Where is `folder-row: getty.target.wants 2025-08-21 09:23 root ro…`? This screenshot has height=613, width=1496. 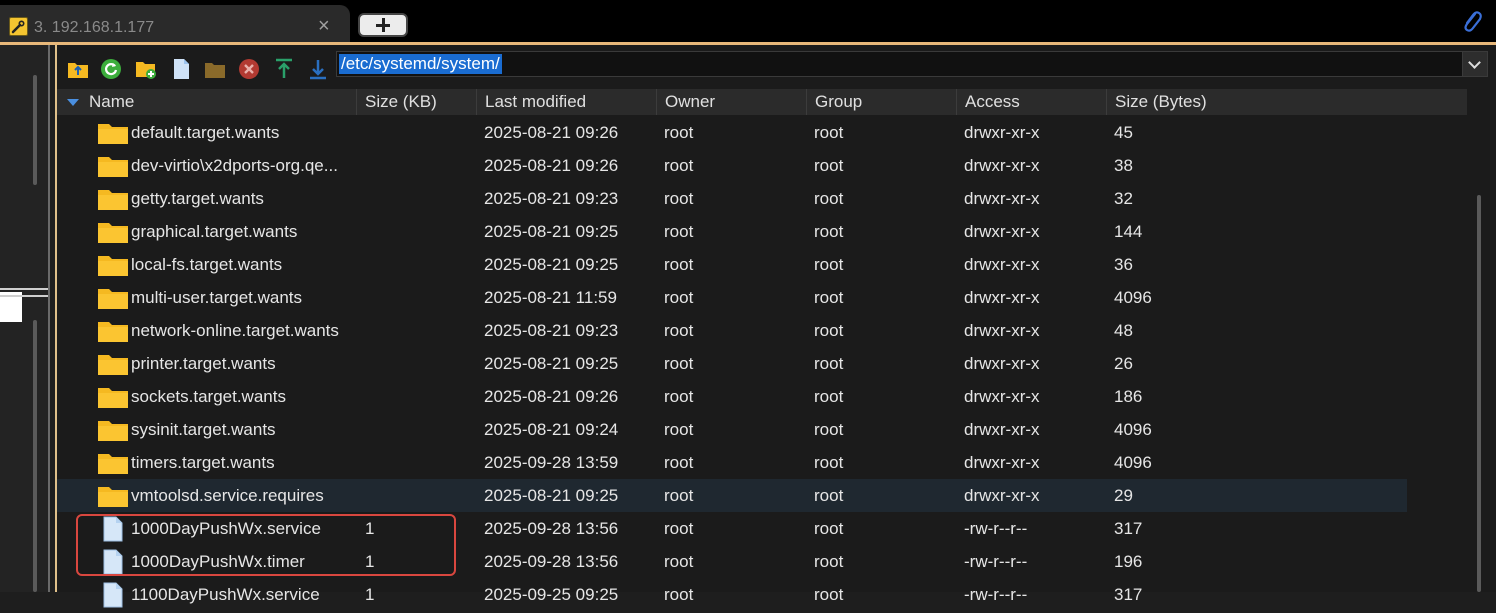 folder-row: getty.target.wants 2025-08-21 09:23 root ro… is located at coordinates (732, 198).